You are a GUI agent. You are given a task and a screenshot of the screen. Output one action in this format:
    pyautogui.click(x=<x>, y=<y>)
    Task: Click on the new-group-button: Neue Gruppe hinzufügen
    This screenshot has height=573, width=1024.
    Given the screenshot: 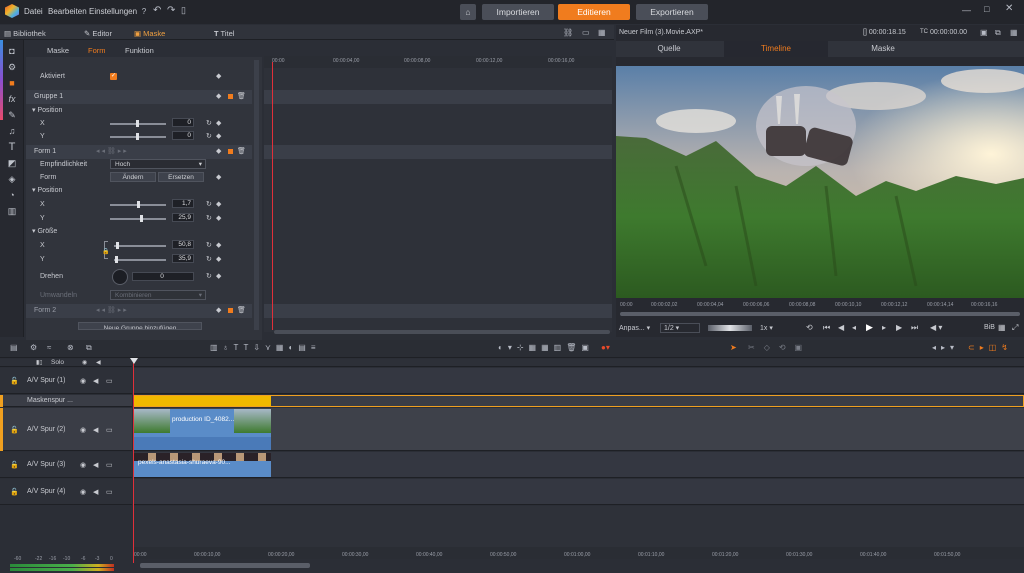 What is the action you would take?
    pyautogui.click(x=140, y=326)
    